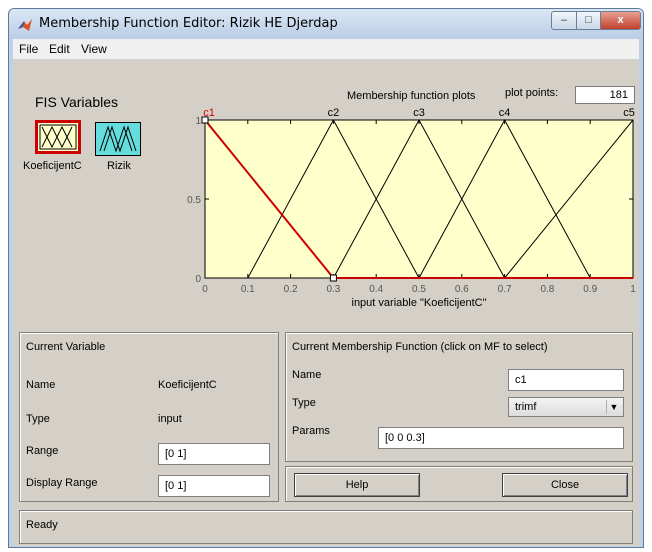 This screenshot has height=552, width=652. I want to click on menu-bar: File Edit View, so click(326, 49).